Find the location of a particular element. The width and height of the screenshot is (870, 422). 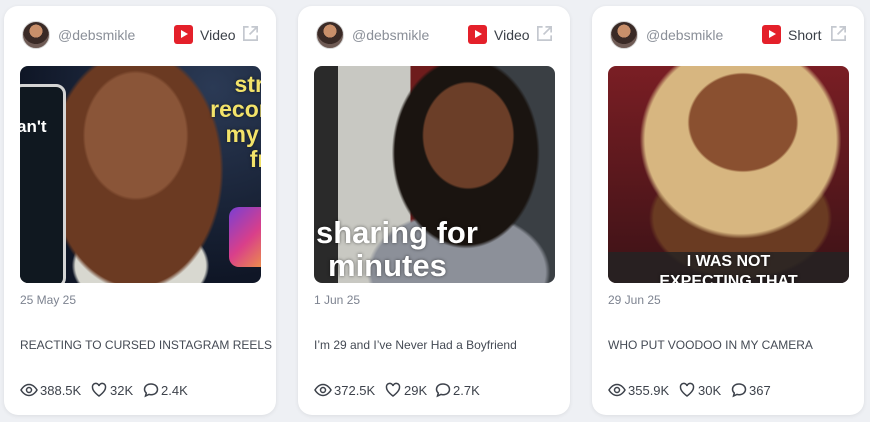

post-thumbnail: I WAS NOT EXPECTING THAT is located at coordinates (728, 174).